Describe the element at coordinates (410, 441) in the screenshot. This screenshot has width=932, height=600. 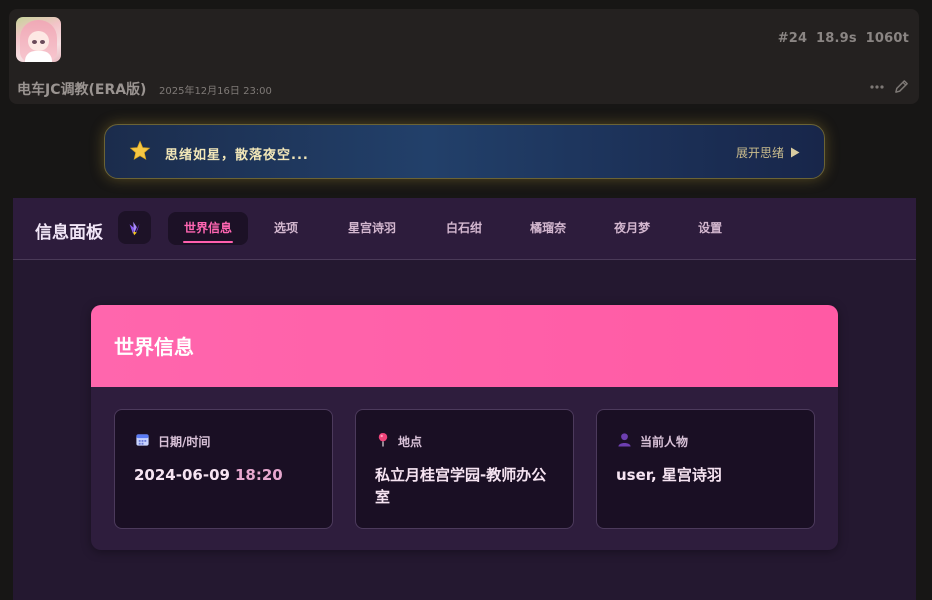
I see `location-label: 地点` at that location.